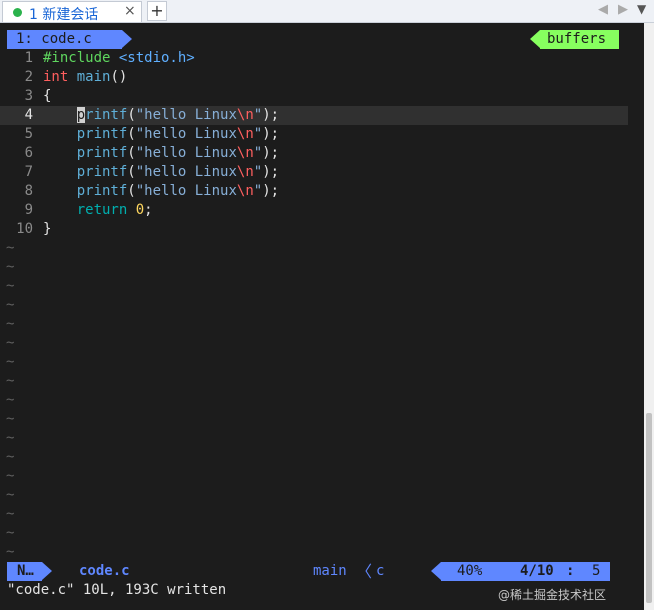 Image resolution: width=654 pixels, height=610 pixels. What do you see at coordinates (380, 571) in the screenshot?
I see `status-filetype: c` at bounding box center [380, 571].